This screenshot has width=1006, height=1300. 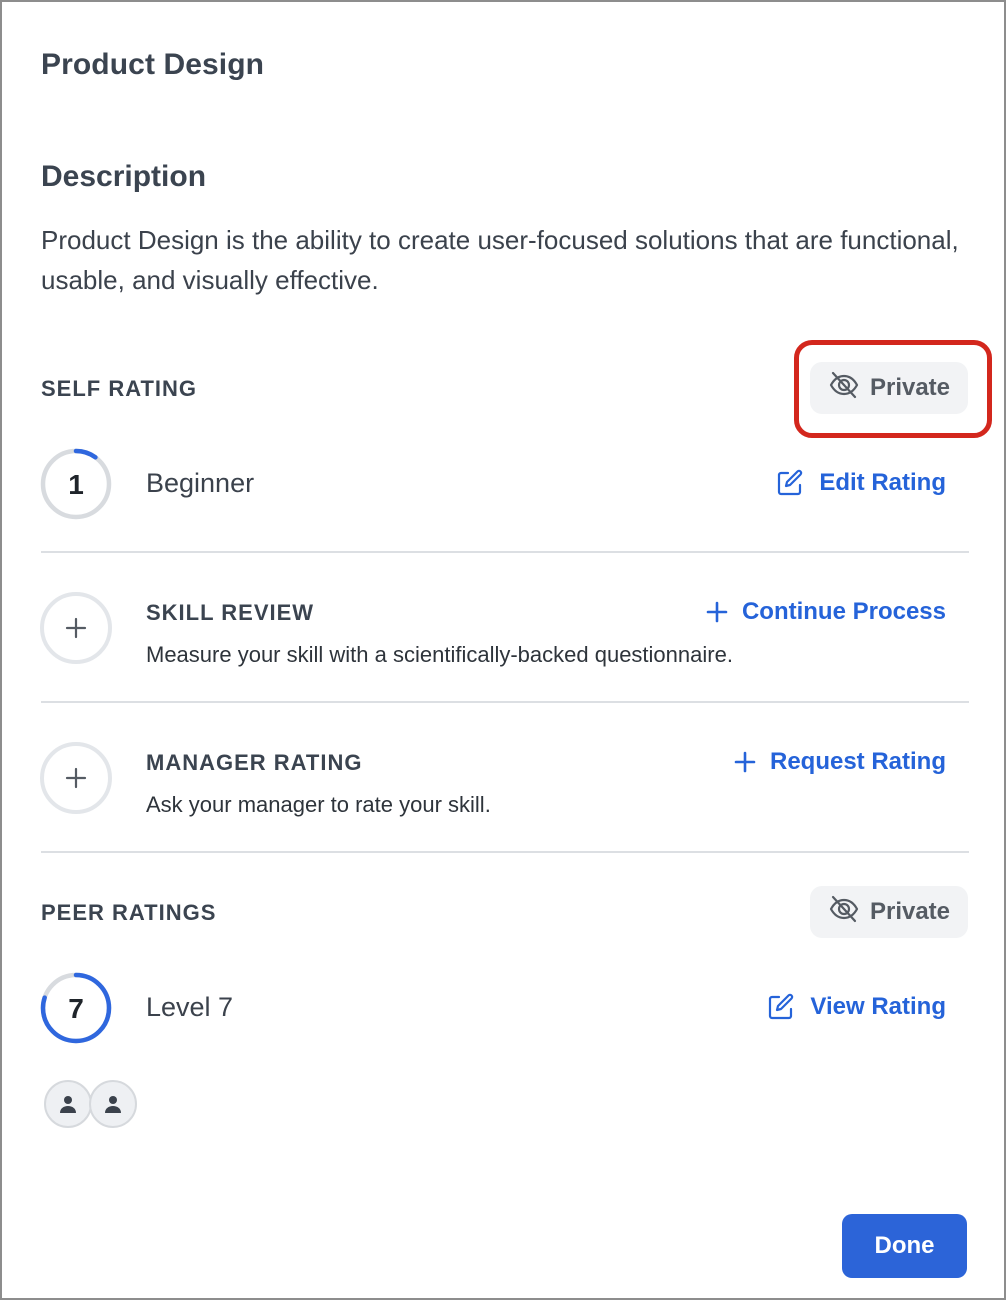 What do you see at coordinates (119, 388) in the screenshot?
I see `self-rating-label: SELF RATING` at bounding box center [119, 388].